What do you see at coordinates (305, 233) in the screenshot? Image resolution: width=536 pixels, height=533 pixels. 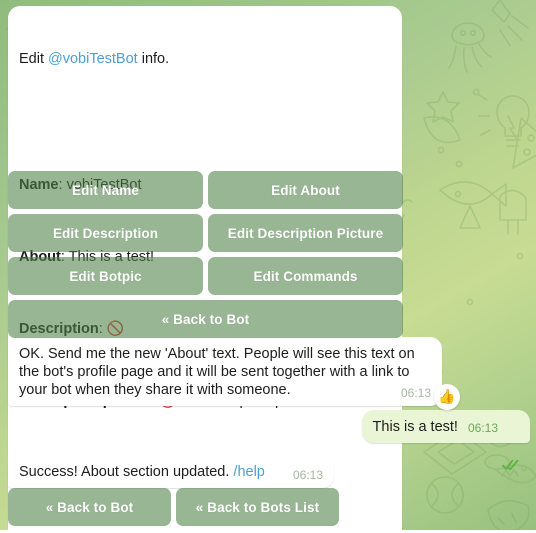 I see `button-edit-description-picture: Edit Description Picture` at bounding box center [305, 233].